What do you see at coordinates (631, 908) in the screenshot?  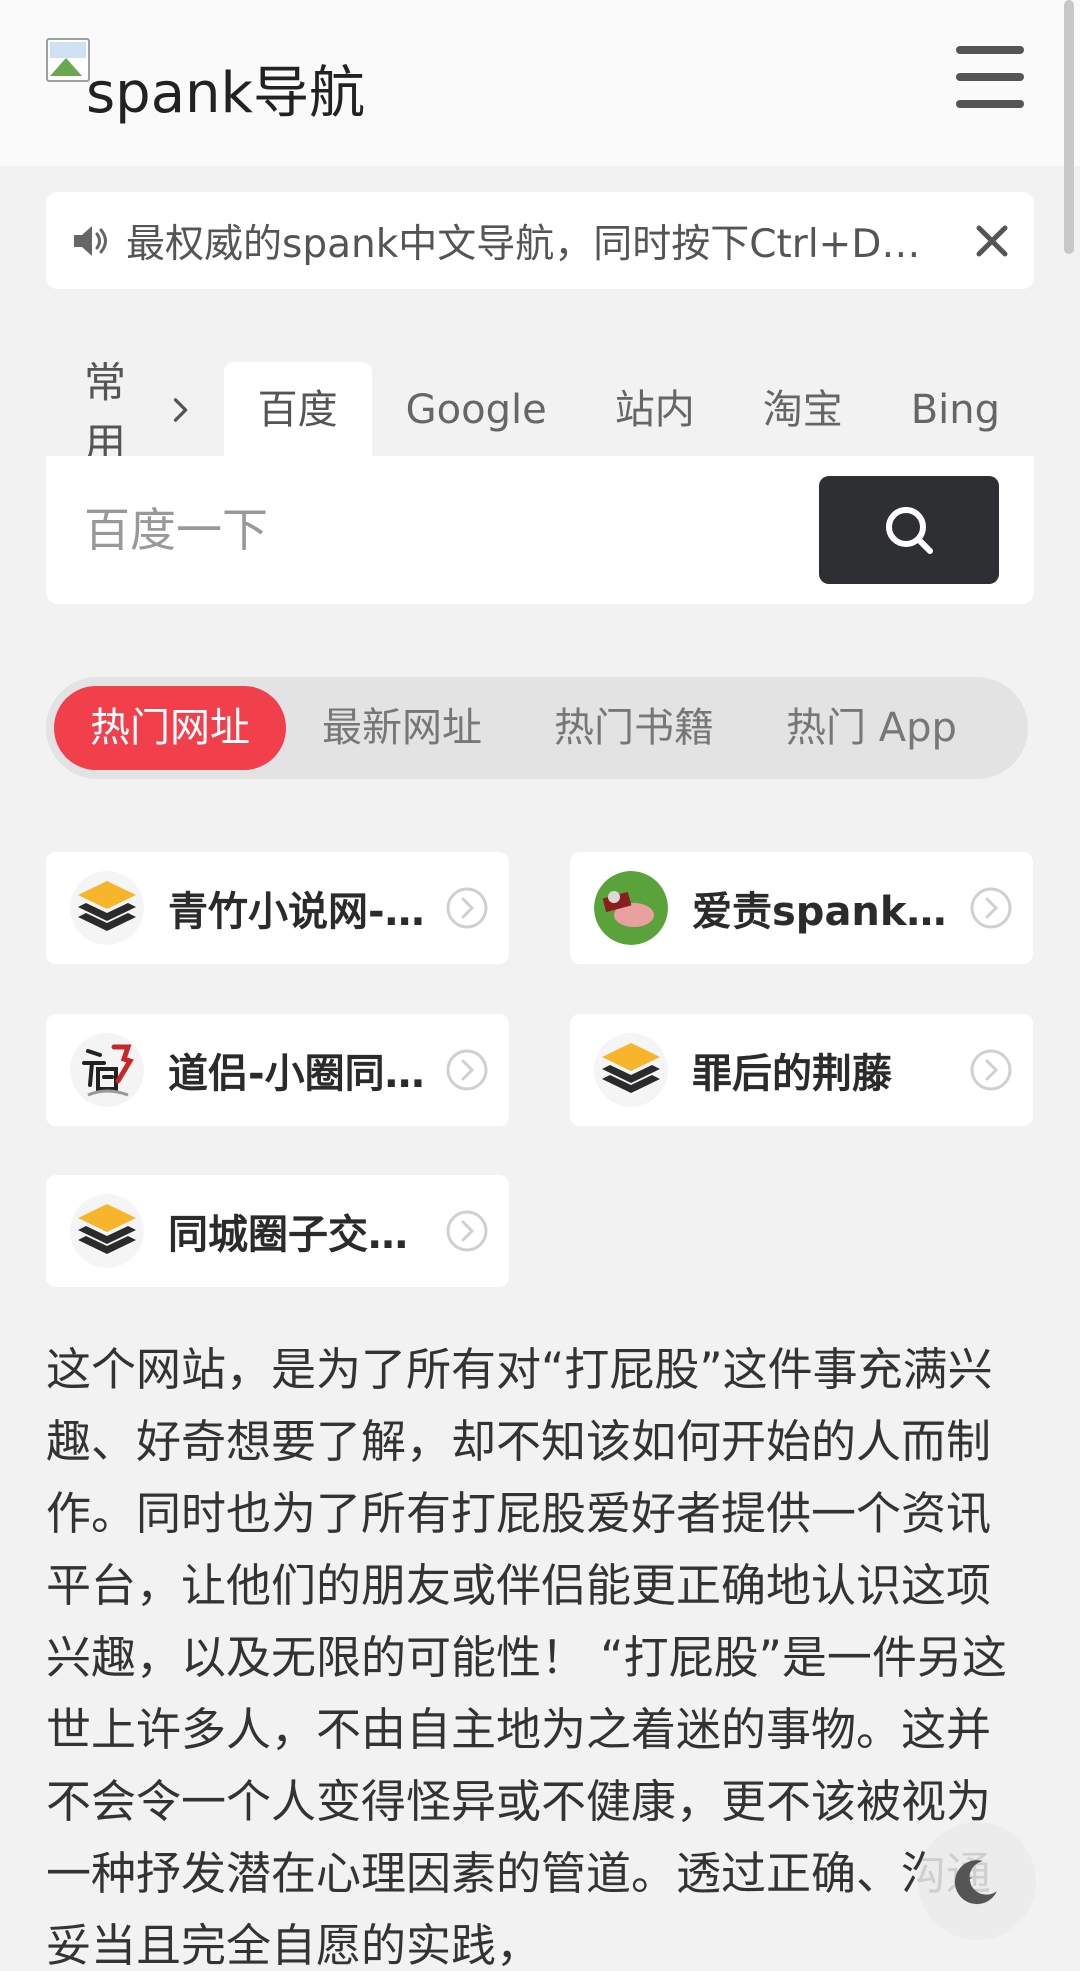 I see `site-avatar-icon` at bounding box center [631, 908].